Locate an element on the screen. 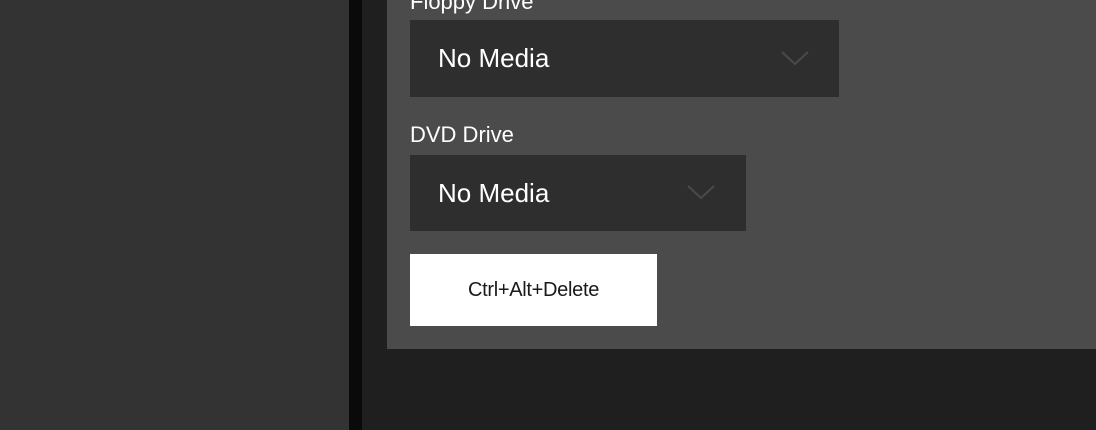 The image size is (1096, 430). dvd-drive-select: No Media is located at coordinates (578, 193).